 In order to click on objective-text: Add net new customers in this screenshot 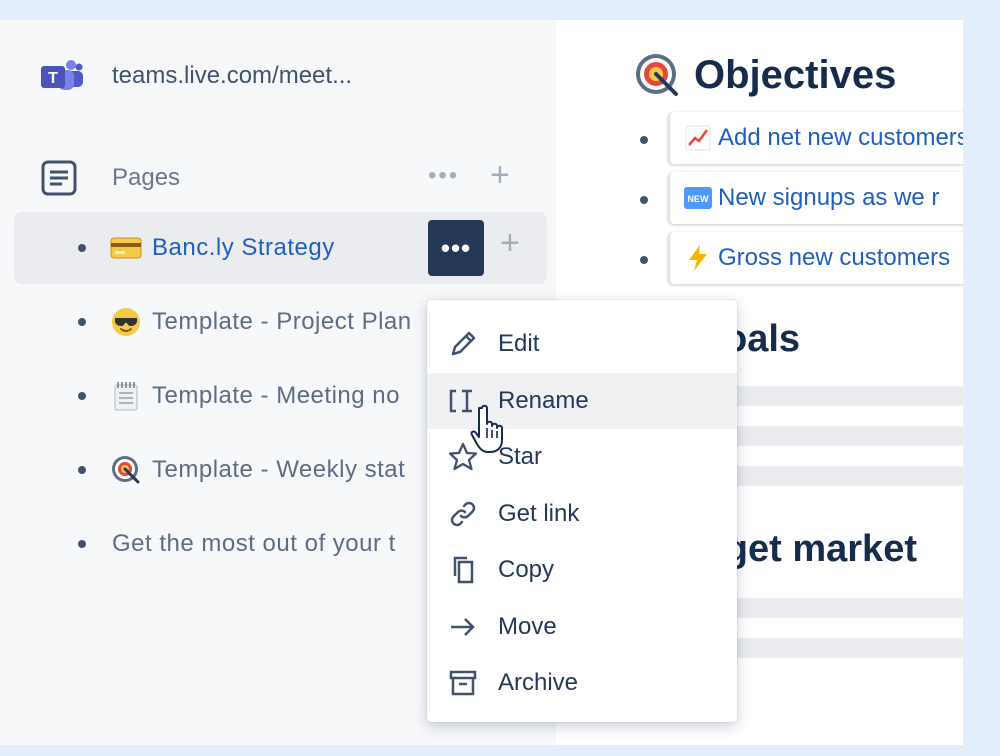, I will do `click(840, 137)`.